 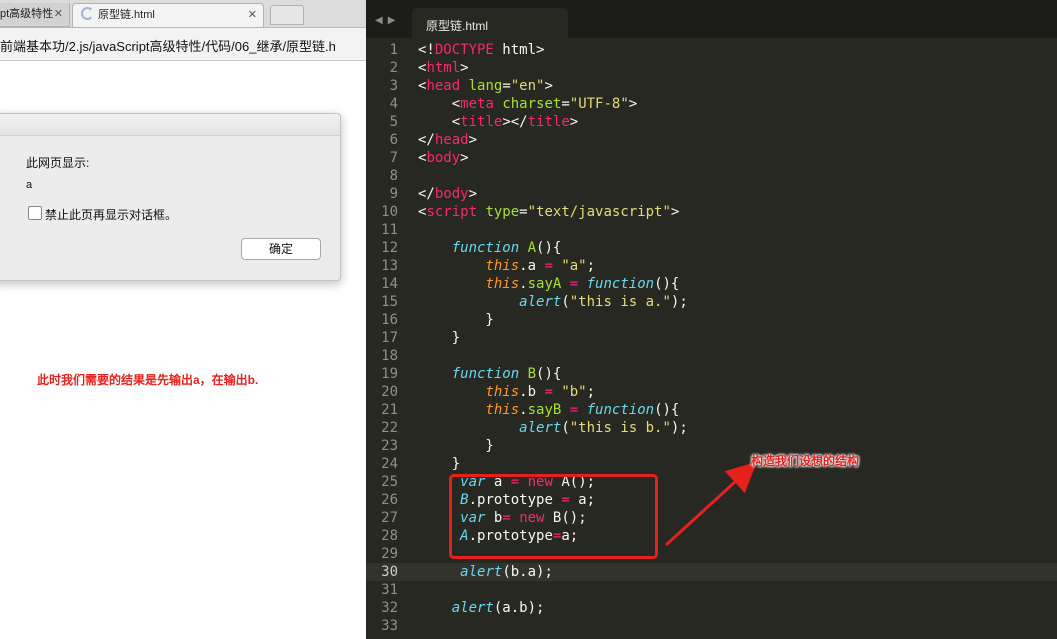 I want to click on code-line: 24 }, so click(x=711, y=464).